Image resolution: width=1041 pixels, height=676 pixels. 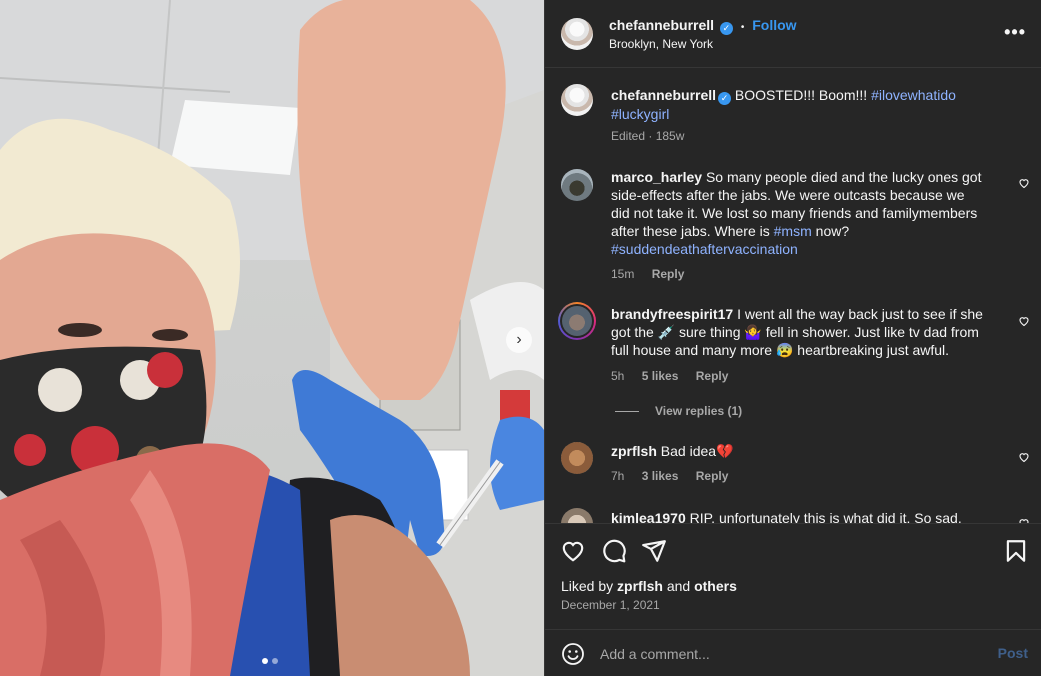 What do you see at coordinates (806, 451) in the screenshot?
I see `comment-text: zprflsh Bad idea💔` at bounding box center [806, 451].